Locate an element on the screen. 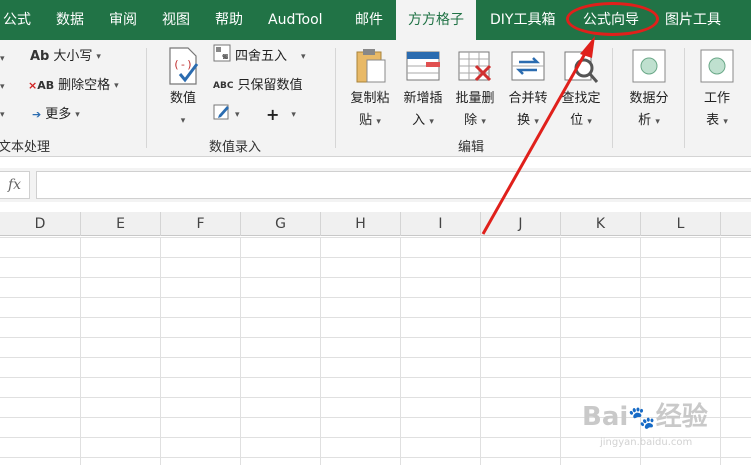 This screenshot has height=465, width=751. column-header-g: G is located at coordinates (281, 224).